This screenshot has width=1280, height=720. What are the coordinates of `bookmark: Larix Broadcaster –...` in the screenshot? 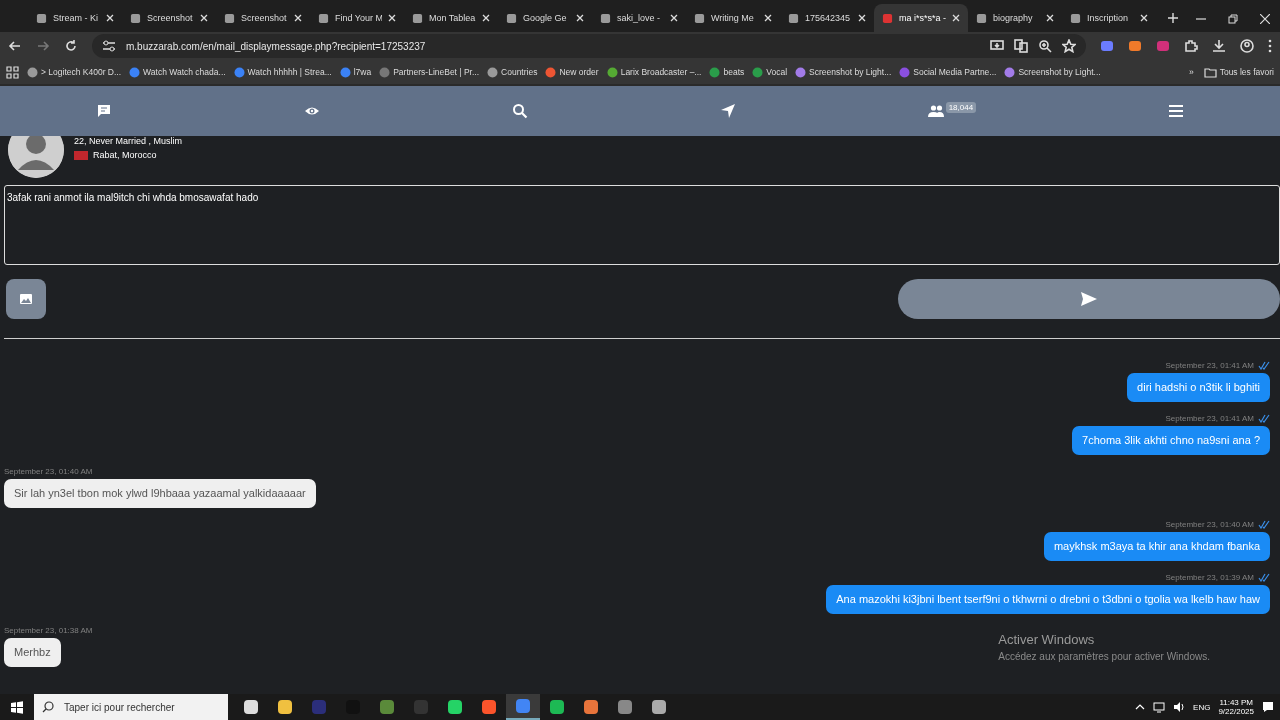 It's located at (654, 72).